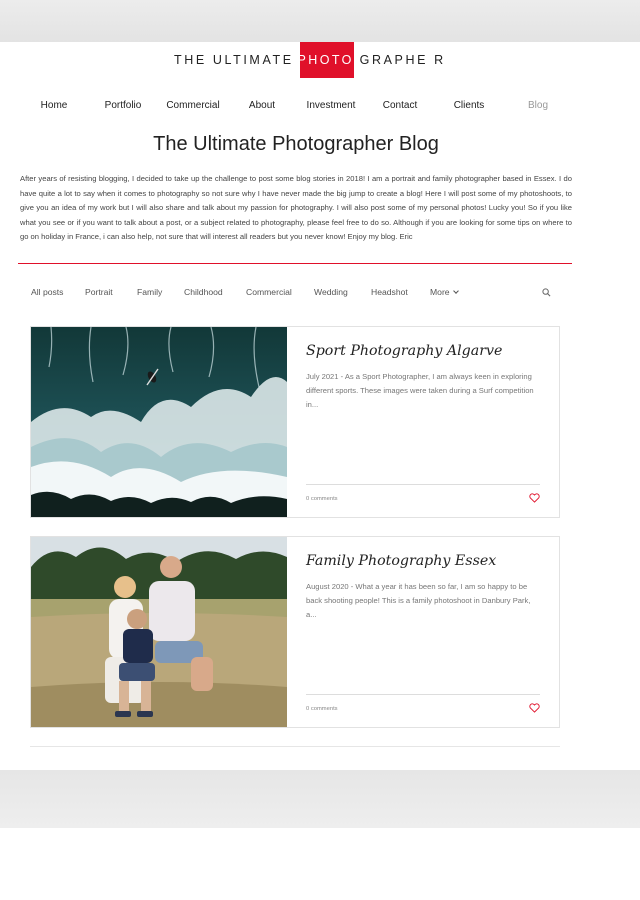  Describe the element at coordinates (400, 105) in the screenshot. I see `nav-contact: Contact` at that location.